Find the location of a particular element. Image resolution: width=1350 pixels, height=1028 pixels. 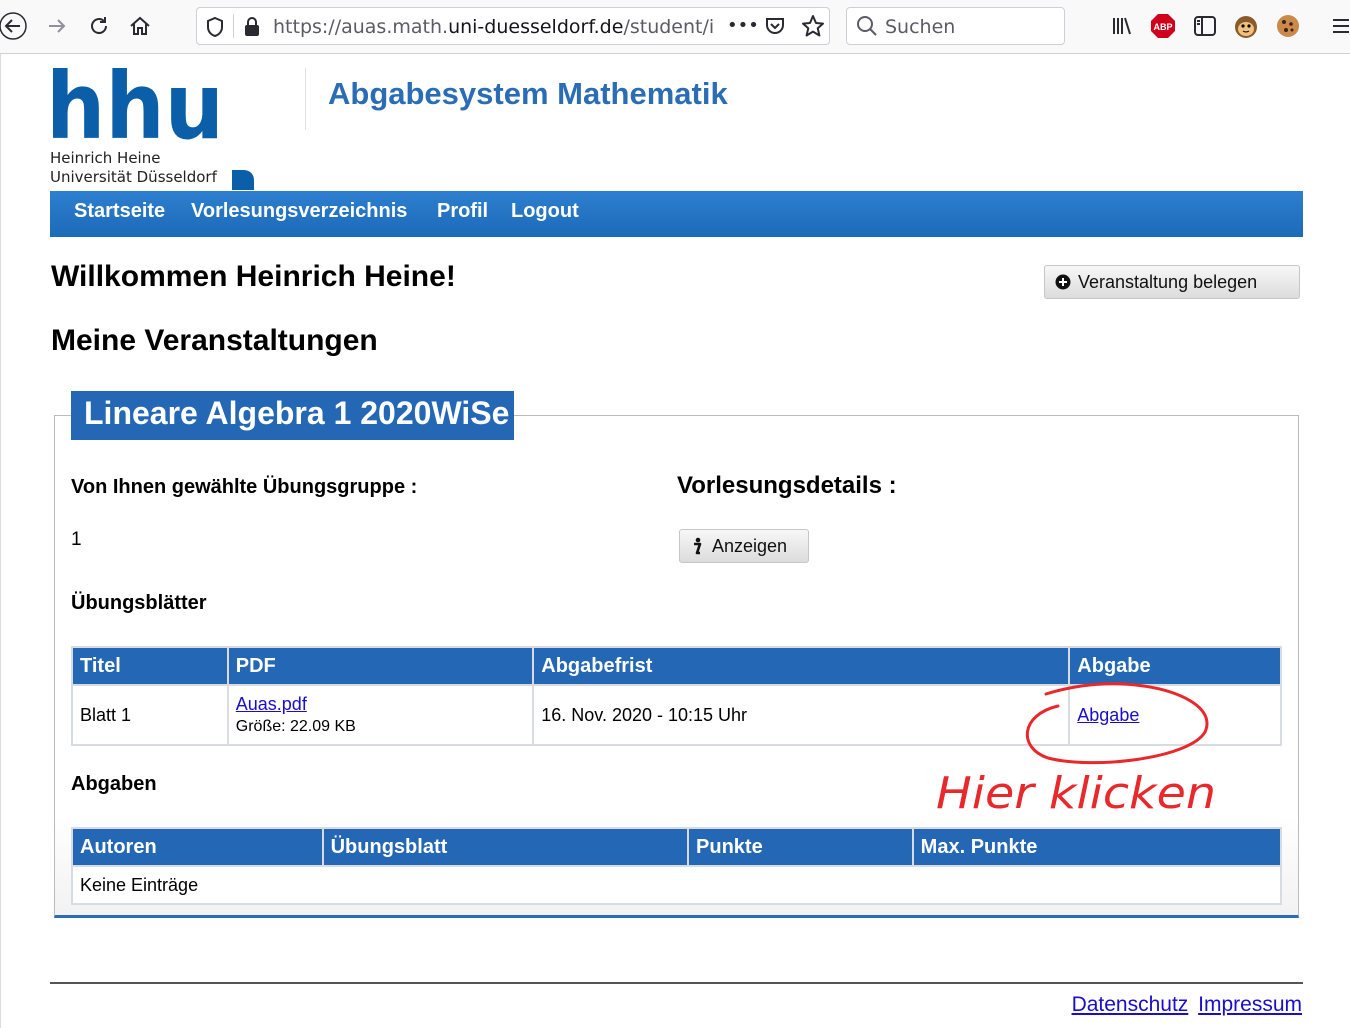

col-header-abgabefrist: Abgabefrist is located at coordinates (801, 666).